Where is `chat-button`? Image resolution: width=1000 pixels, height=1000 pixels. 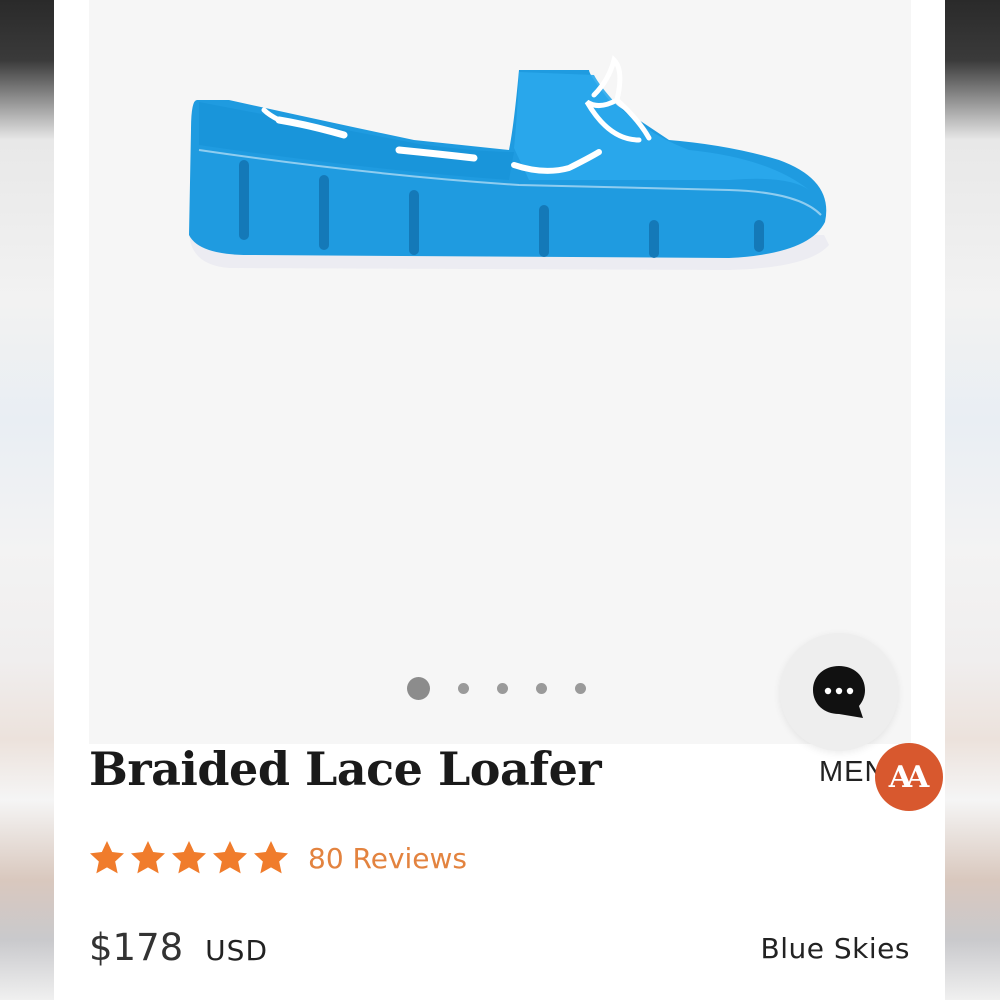 chat-button is located at coordinates (839, 692).